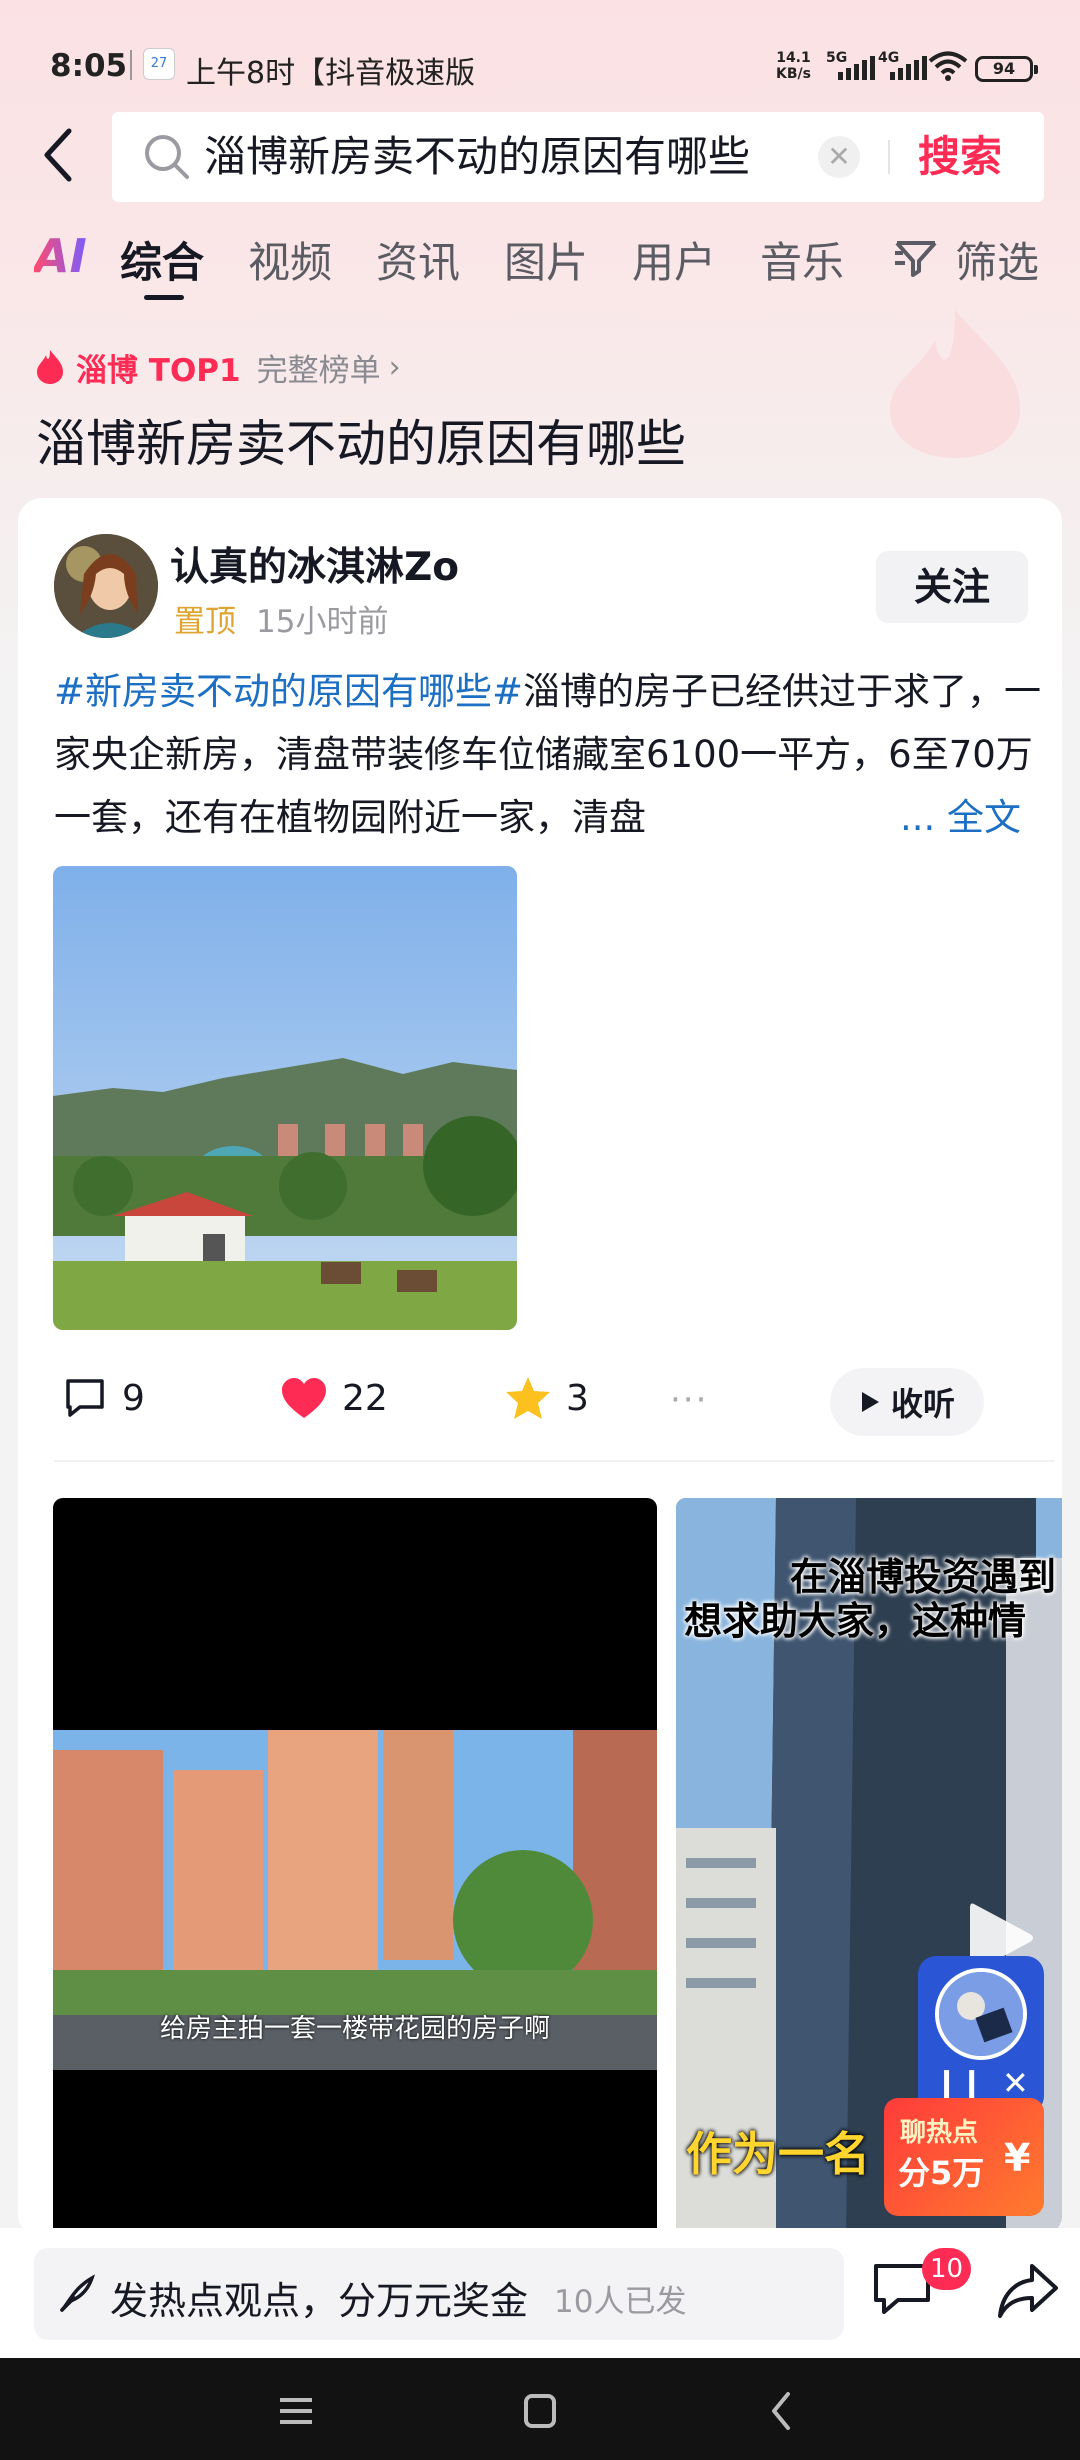  What do you see at coordinates (528, 1398) in the screenshot?
I see `star-icon` at bounding box center [528, 1398].